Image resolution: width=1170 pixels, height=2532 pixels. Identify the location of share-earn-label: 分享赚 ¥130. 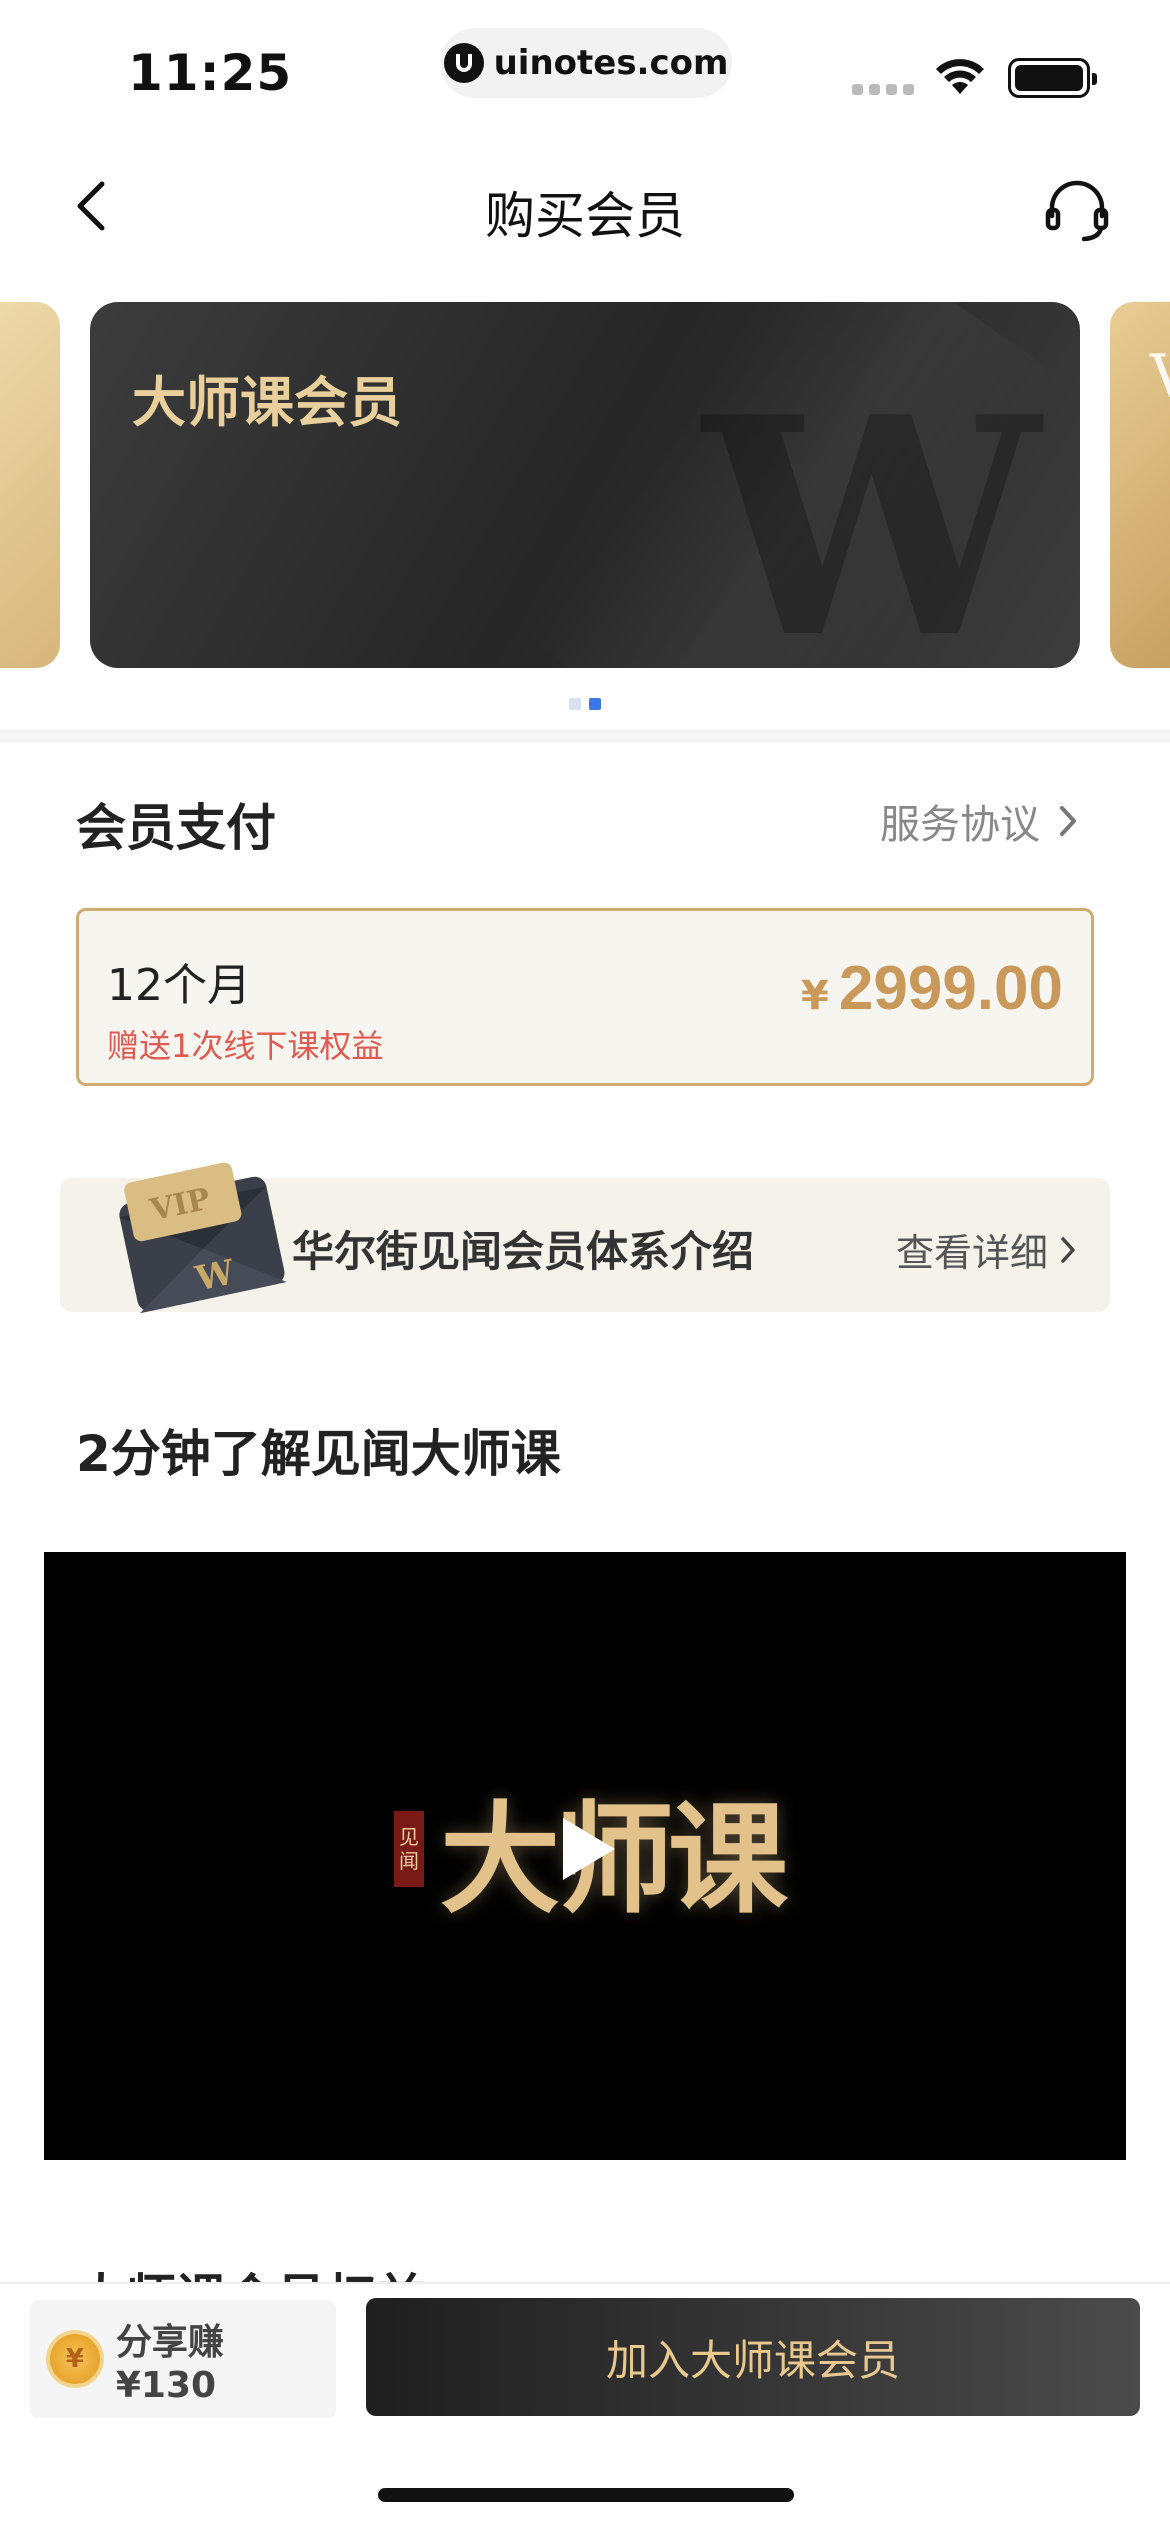
(169, 2363).